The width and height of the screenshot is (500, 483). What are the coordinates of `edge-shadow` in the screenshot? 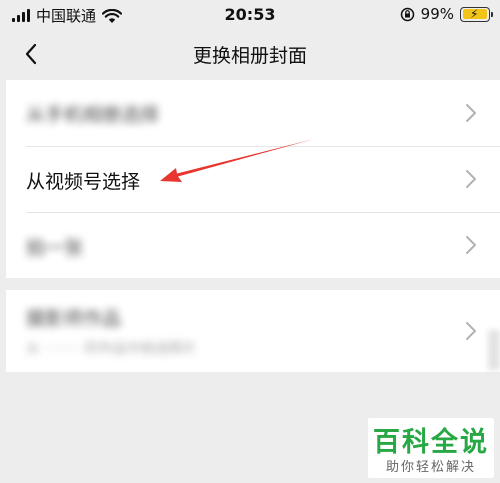 It's located at (494, 350).